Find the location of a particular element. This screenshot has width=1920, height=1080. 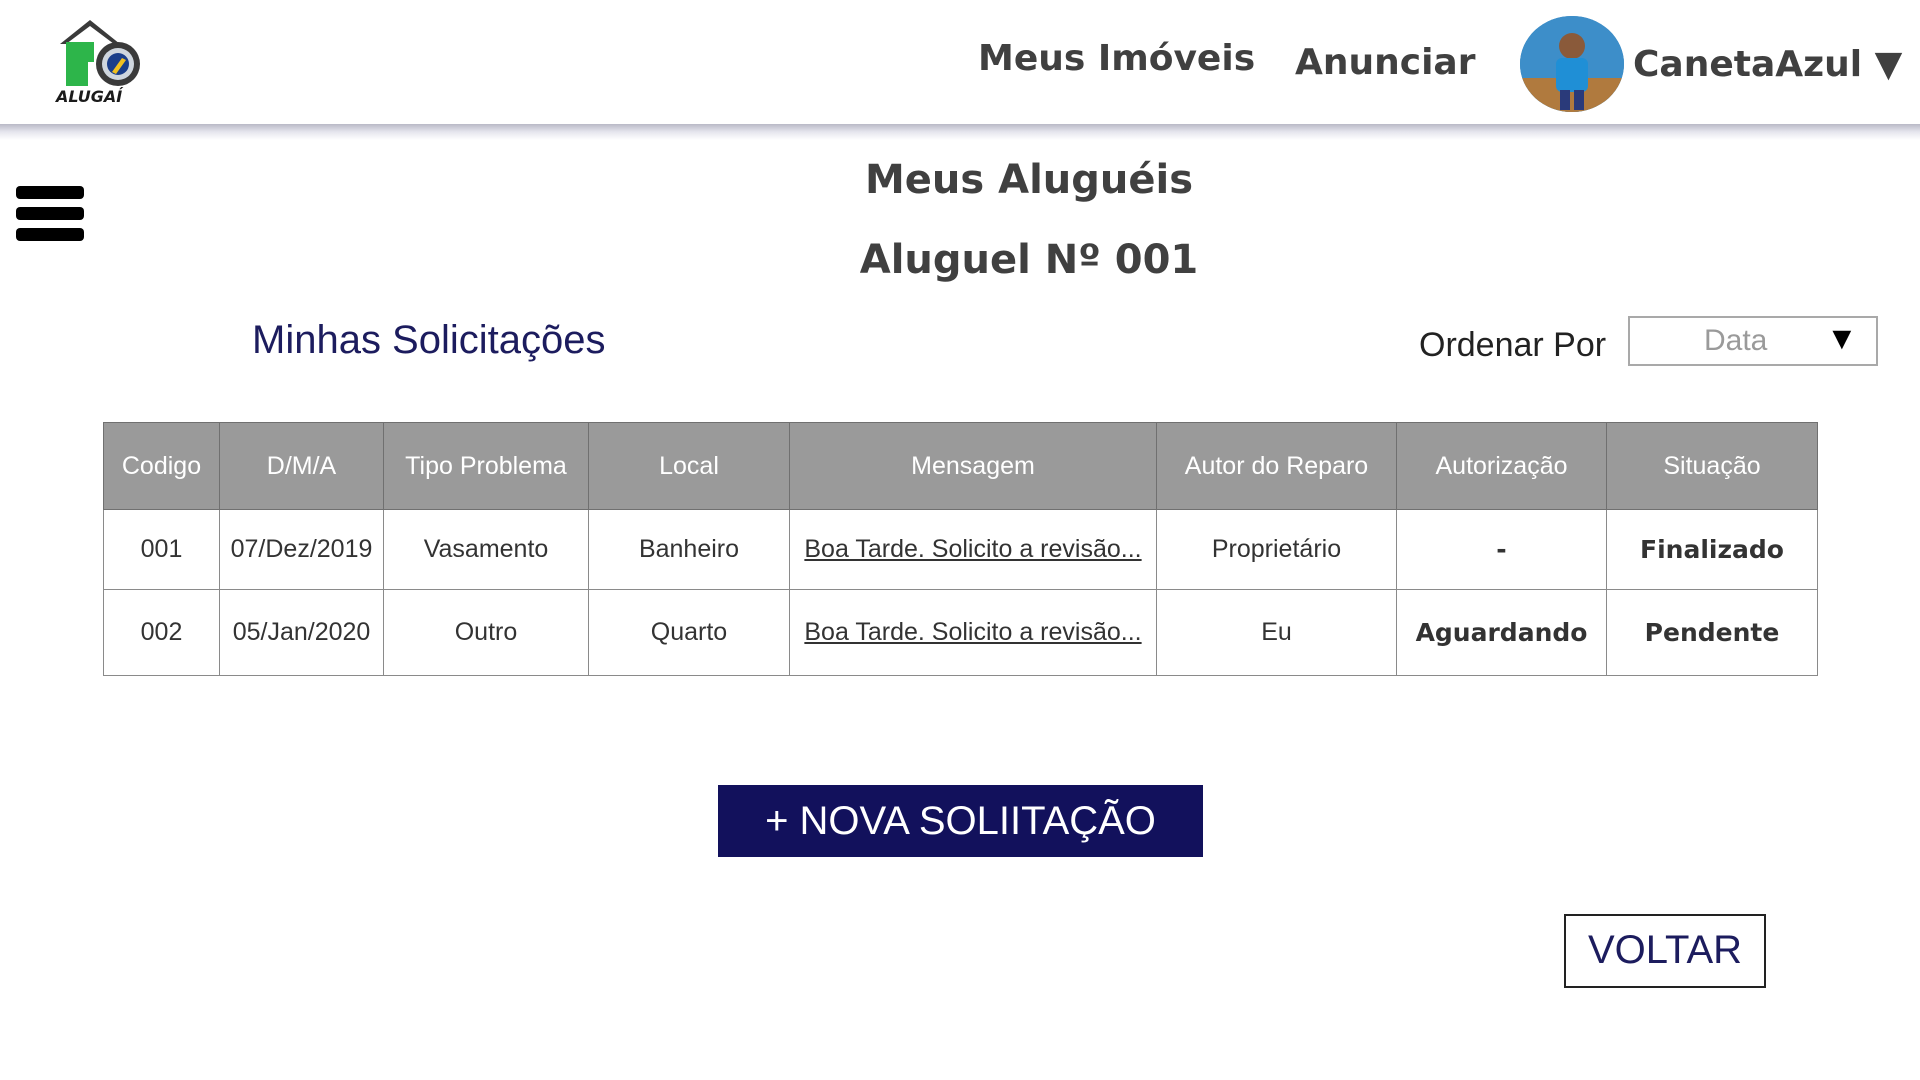

rental-number: Aluguel Nº 001 is located at coordinates (1029, 260).